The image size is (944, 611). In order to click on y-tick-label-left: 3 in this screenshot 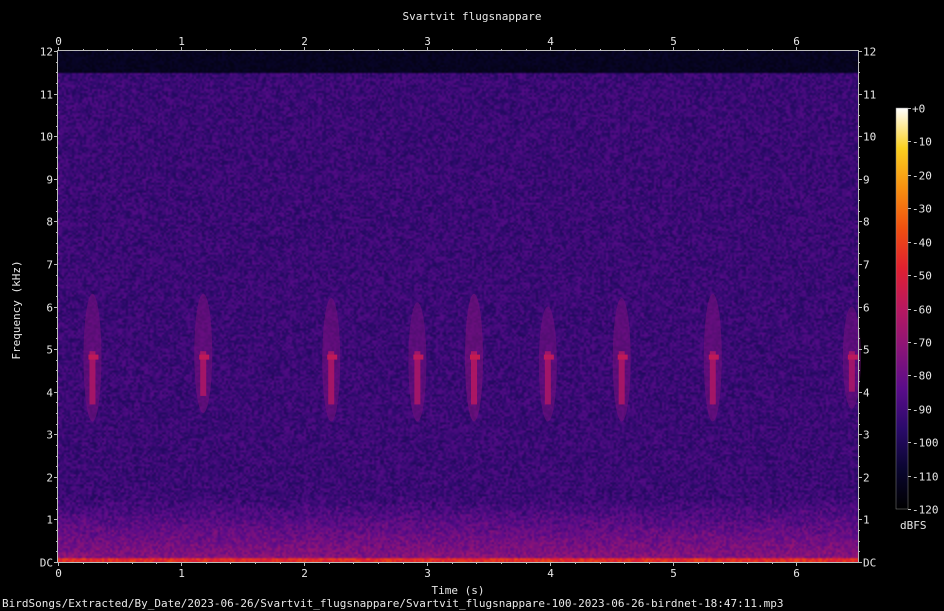, I will do `click(49, 435)`.